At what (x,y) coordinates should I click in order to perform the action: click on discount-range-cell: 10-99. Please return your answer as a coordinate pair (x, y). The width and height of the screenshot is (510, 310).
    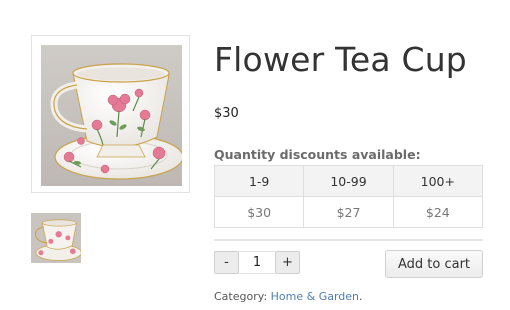
    Looking at the image, I should click on (348, 181).